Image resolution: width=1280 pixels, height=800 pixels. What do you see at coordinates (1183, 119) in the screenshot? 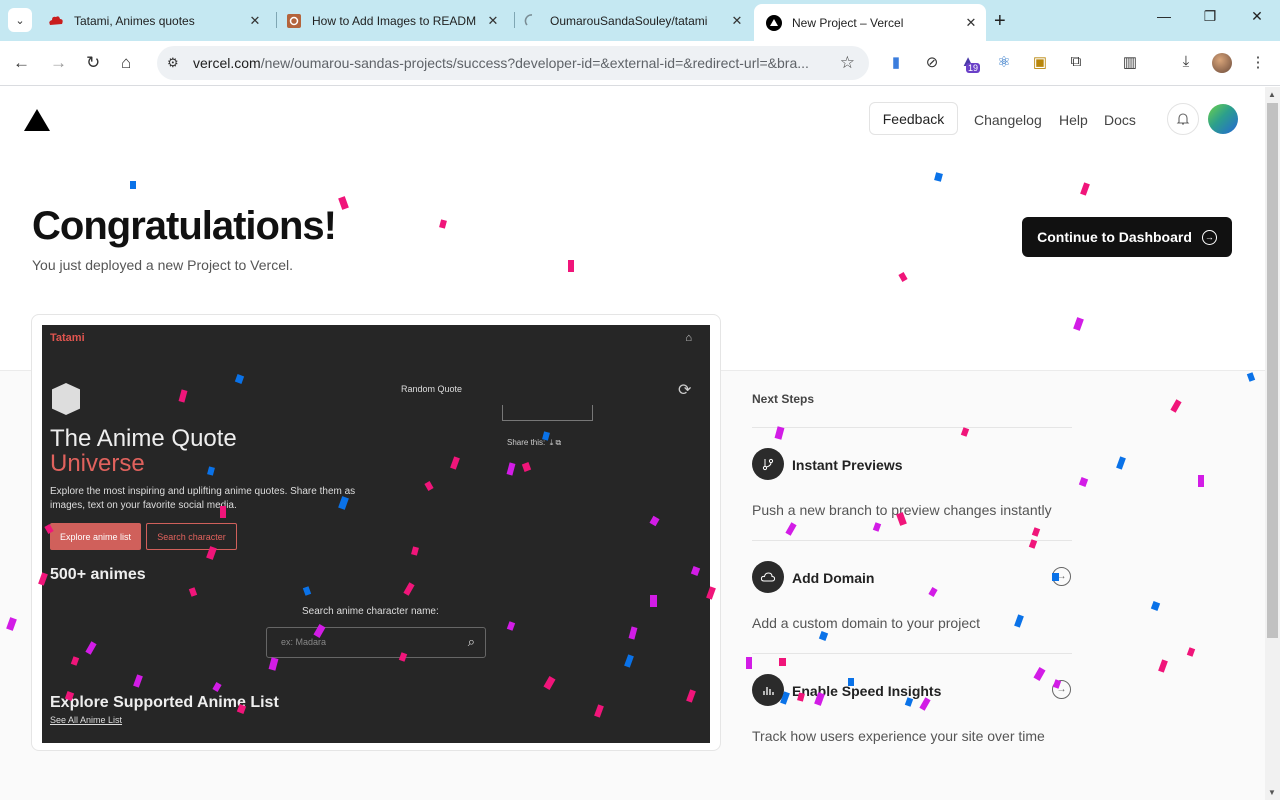
I see `bell-icon` at bounding box center [1183, 119].